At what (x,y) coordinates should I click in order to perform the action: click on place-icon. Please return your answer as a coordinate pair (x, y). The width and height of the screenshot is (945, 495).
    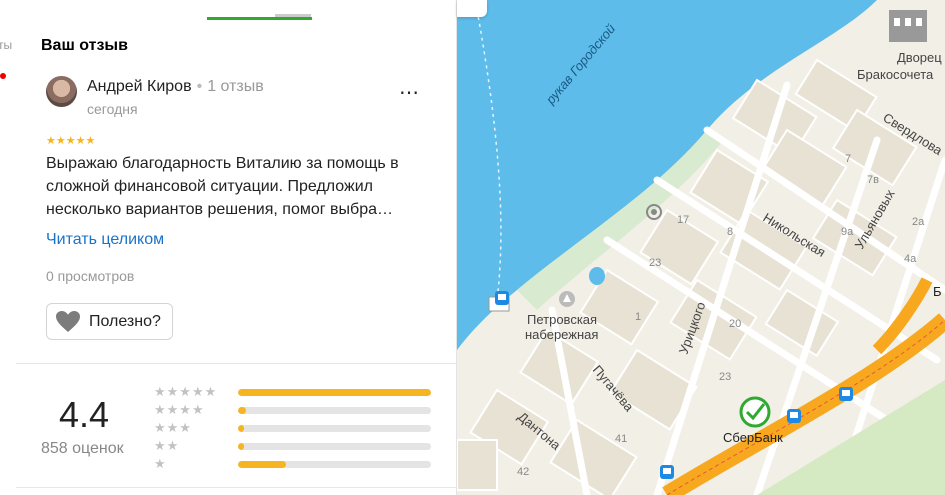
    Looking at the image, I should click on (567, 299).